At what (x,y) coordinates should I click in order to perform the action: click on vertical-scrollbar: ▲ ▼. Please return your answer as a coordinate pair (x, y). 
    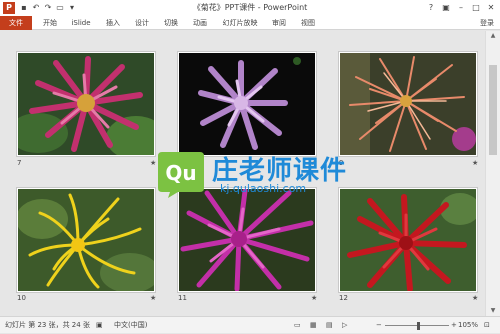
    Looking at the image, I should click on (492, 173).